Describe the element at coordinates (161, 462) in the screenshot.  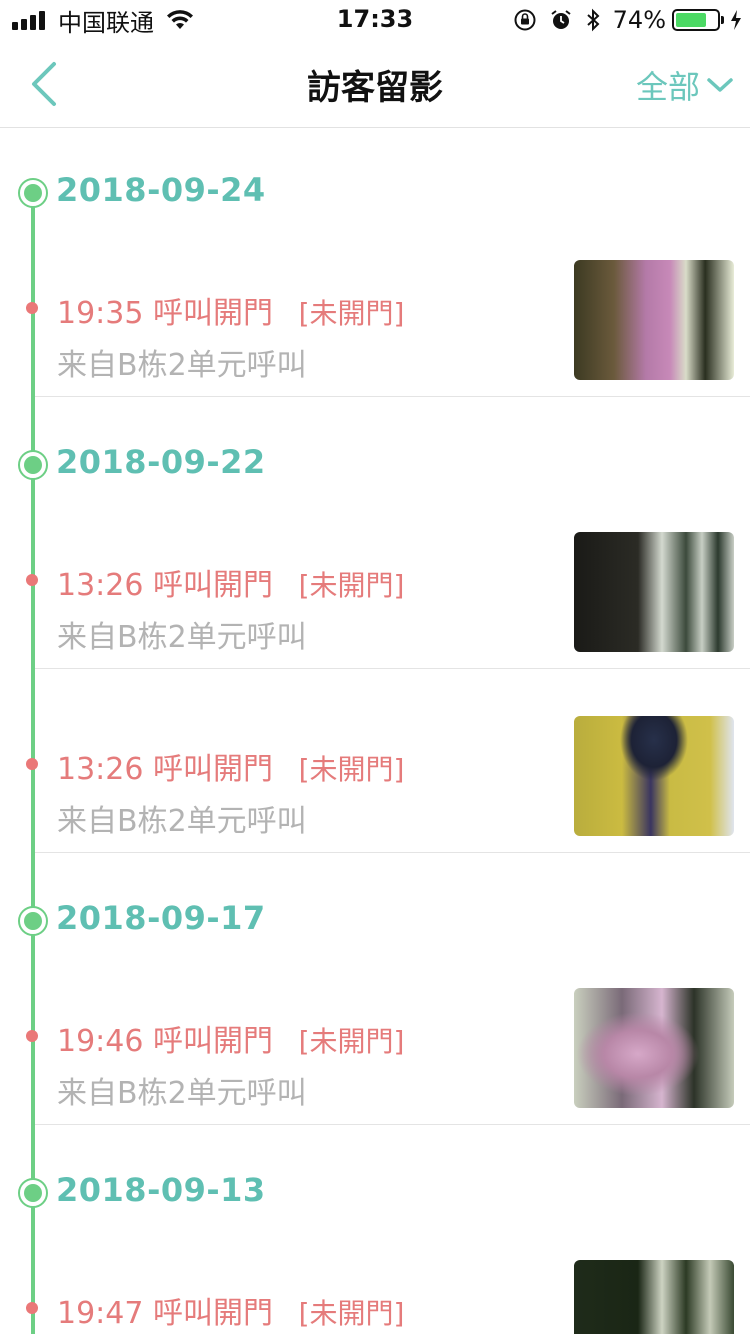
I see `date-label: 2018-09-22` at that location.